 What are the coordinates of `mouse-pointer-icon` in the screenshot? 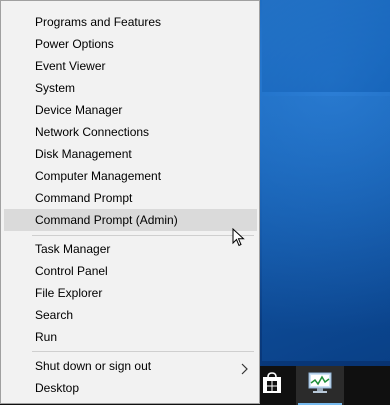 It's located at (239, 237).